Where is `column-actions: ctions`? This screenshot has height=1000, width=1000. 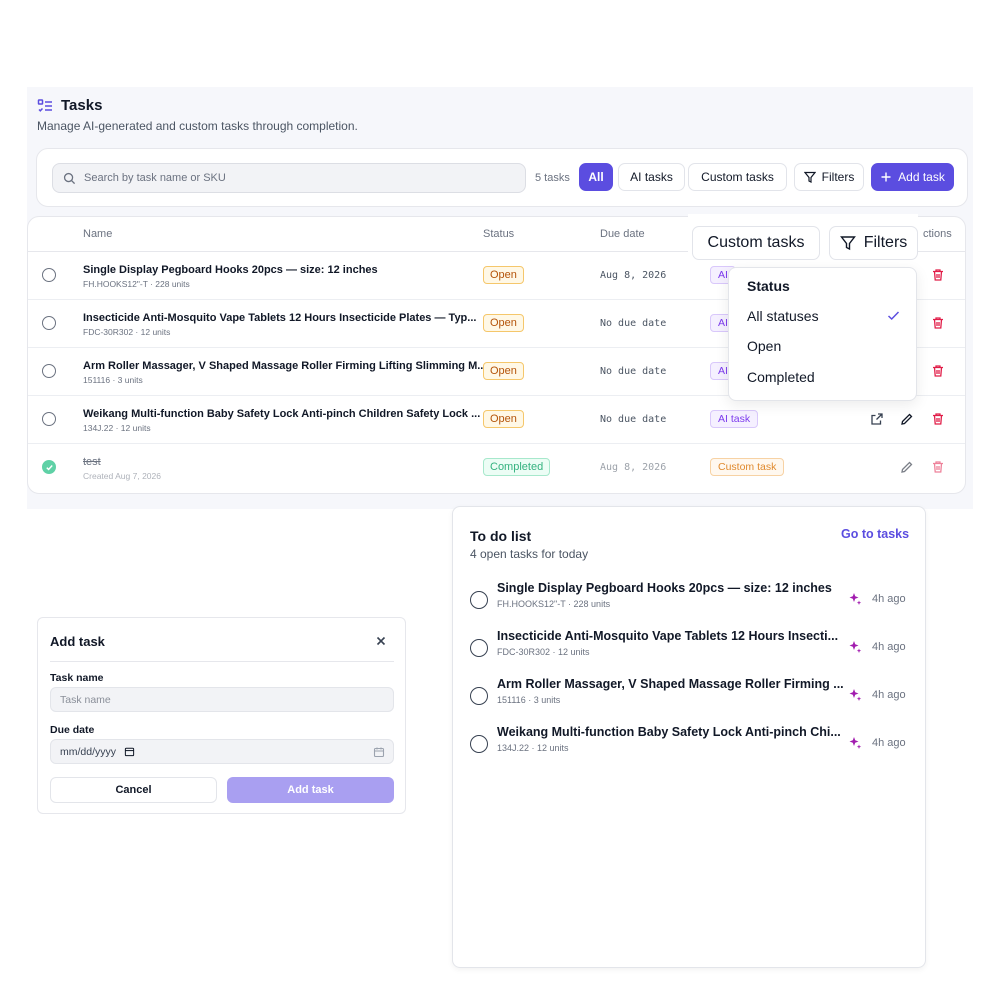 column-actions: ctions is located at coordinates (937, 234).